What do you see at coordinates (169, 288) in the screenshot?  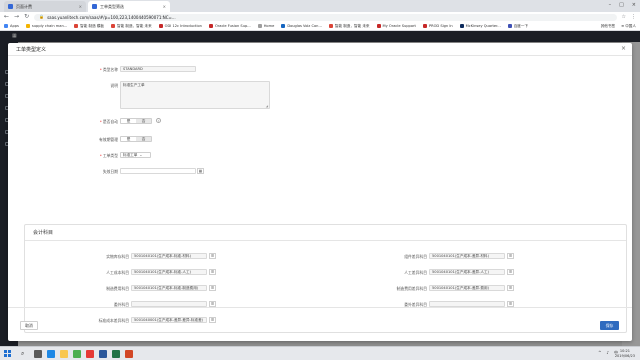 I see `overhead-account-field: 5001040101(生产成本-标准-制造费用)` at bounding box center [169, 288].